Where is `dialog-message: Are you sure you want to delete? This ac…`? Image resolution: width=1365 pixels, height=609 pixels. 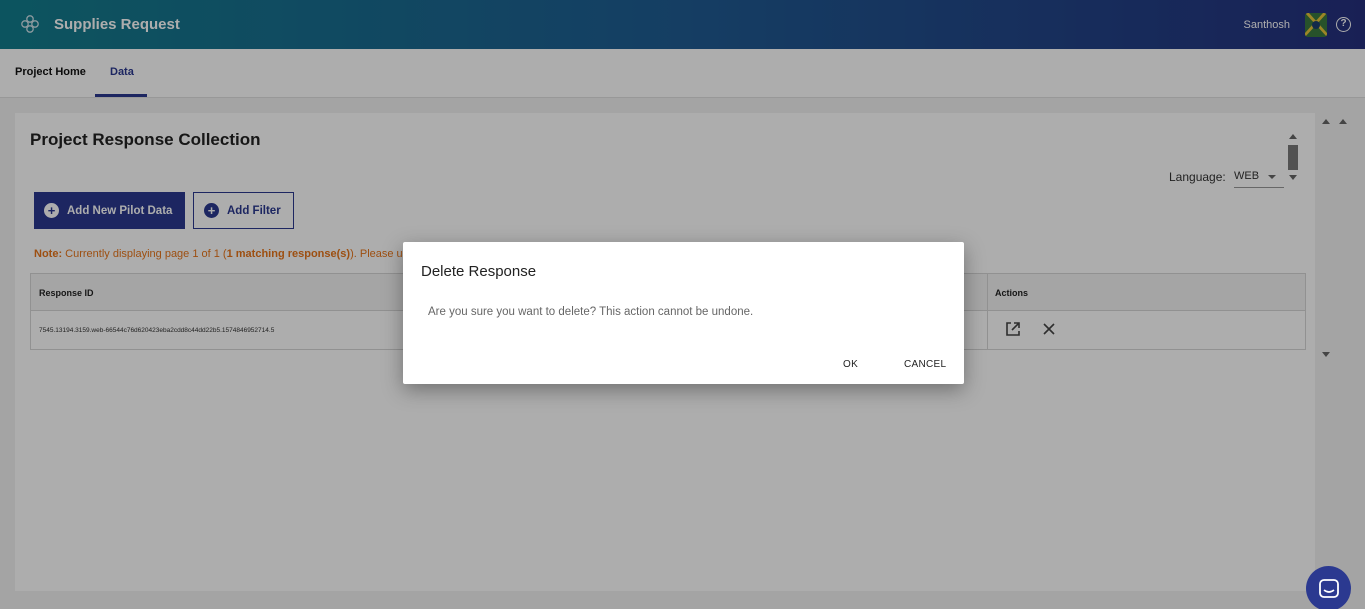 dialog-message: Are you sure you want to delete? This ac… is located at coordinates (591, 312).